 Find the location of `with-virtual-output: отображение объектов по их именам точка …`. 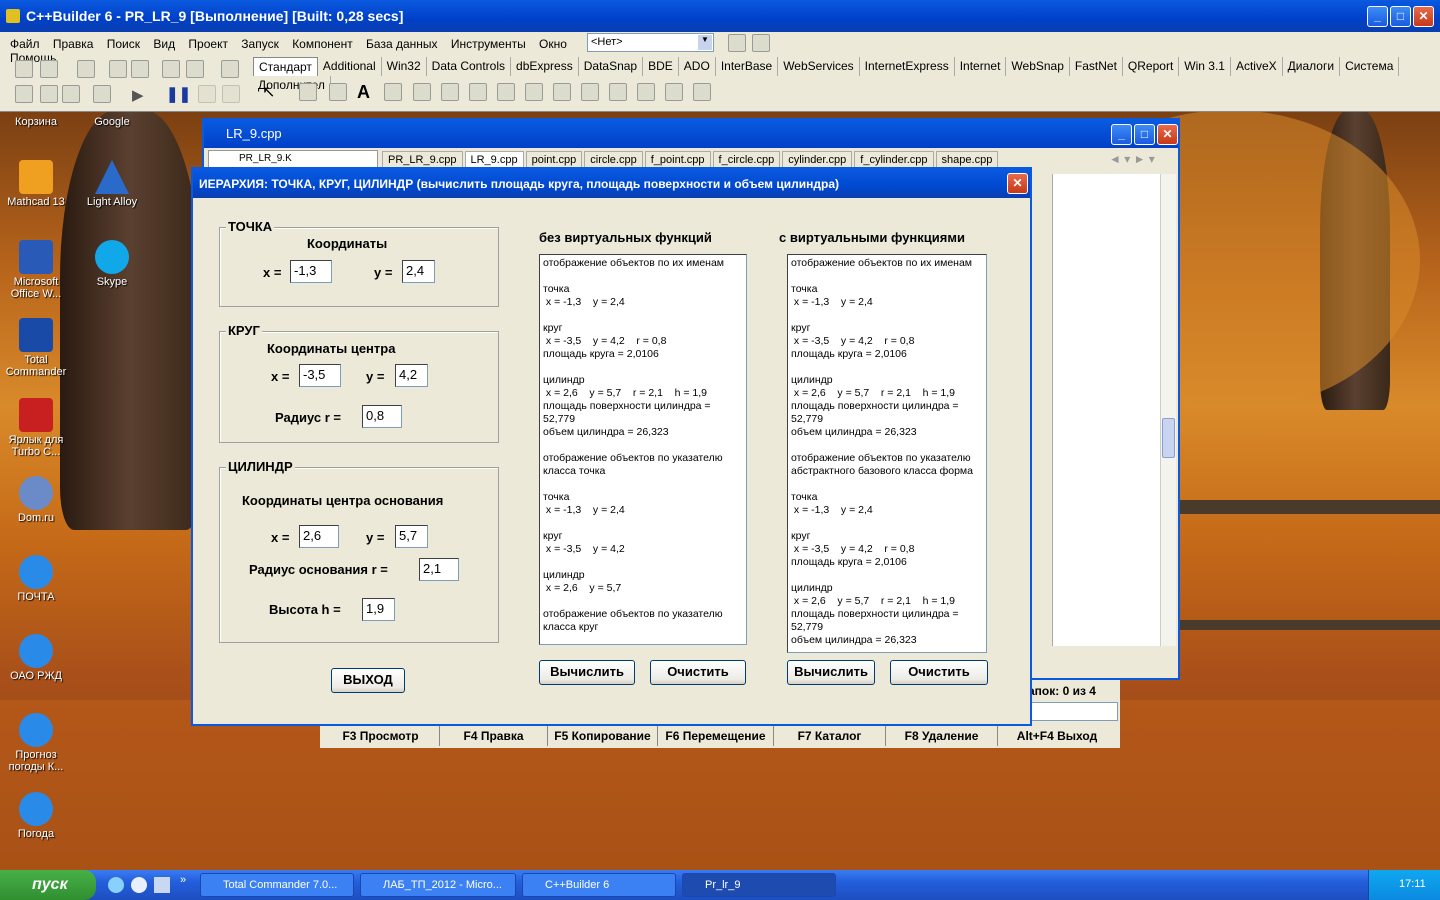

with-virtual-output: отображение объектов по их именам точка … is located at coordinates (887, 453).